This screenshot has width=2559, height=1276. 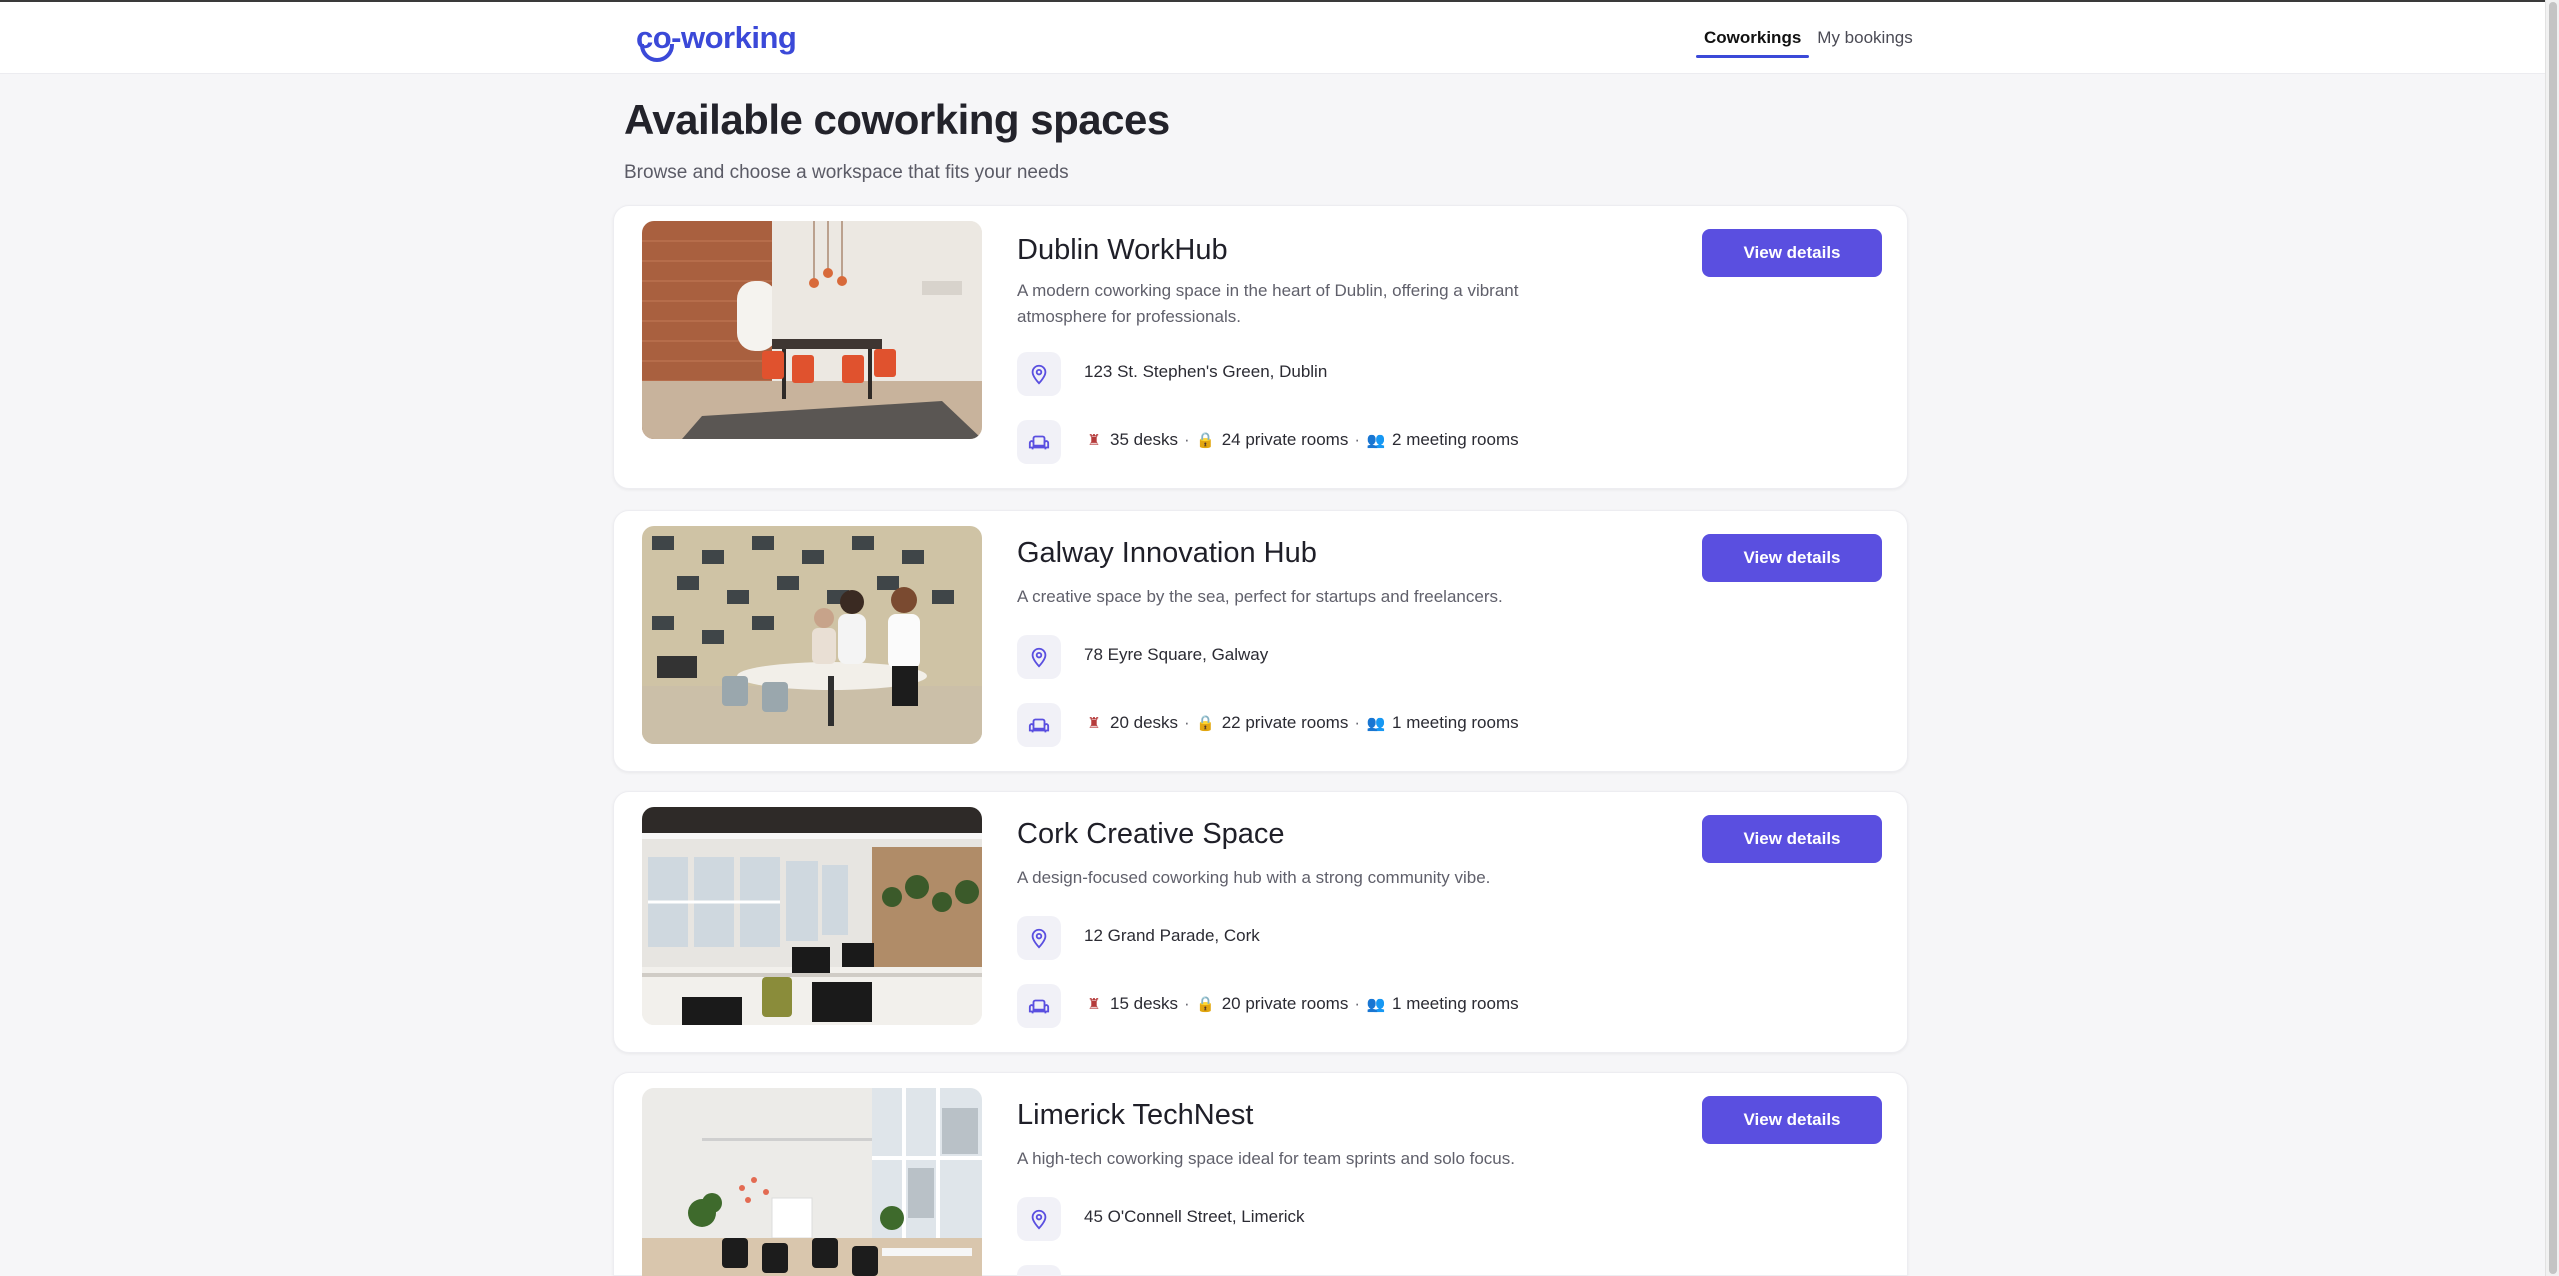 What do you see at coordinates (1285, 1003) in the screenshot?
I see `private-rooms-count: 20 private rooms` at bounding box center [1285, 1003].